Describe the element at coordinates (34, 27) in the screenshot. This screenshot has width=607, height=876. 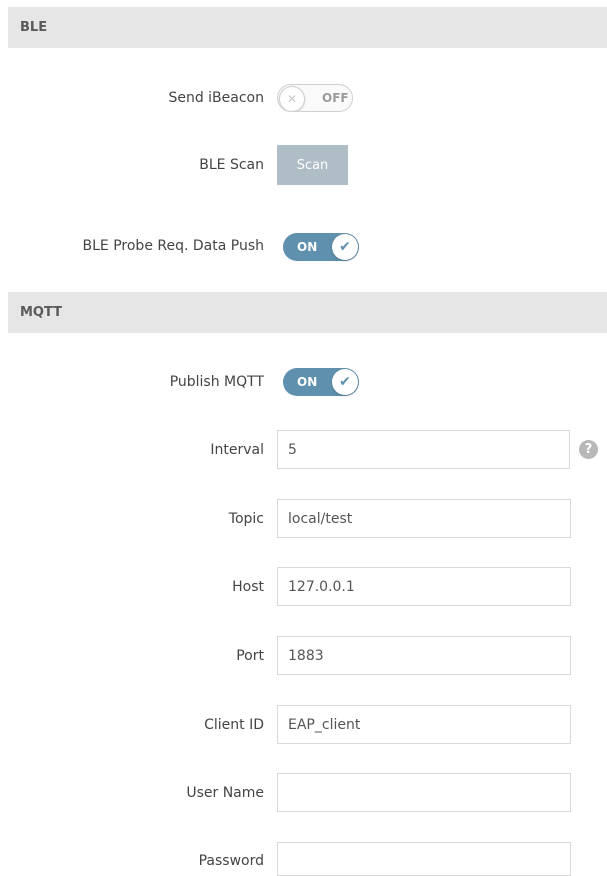
I see `ble-section-title: BLE` at that location.